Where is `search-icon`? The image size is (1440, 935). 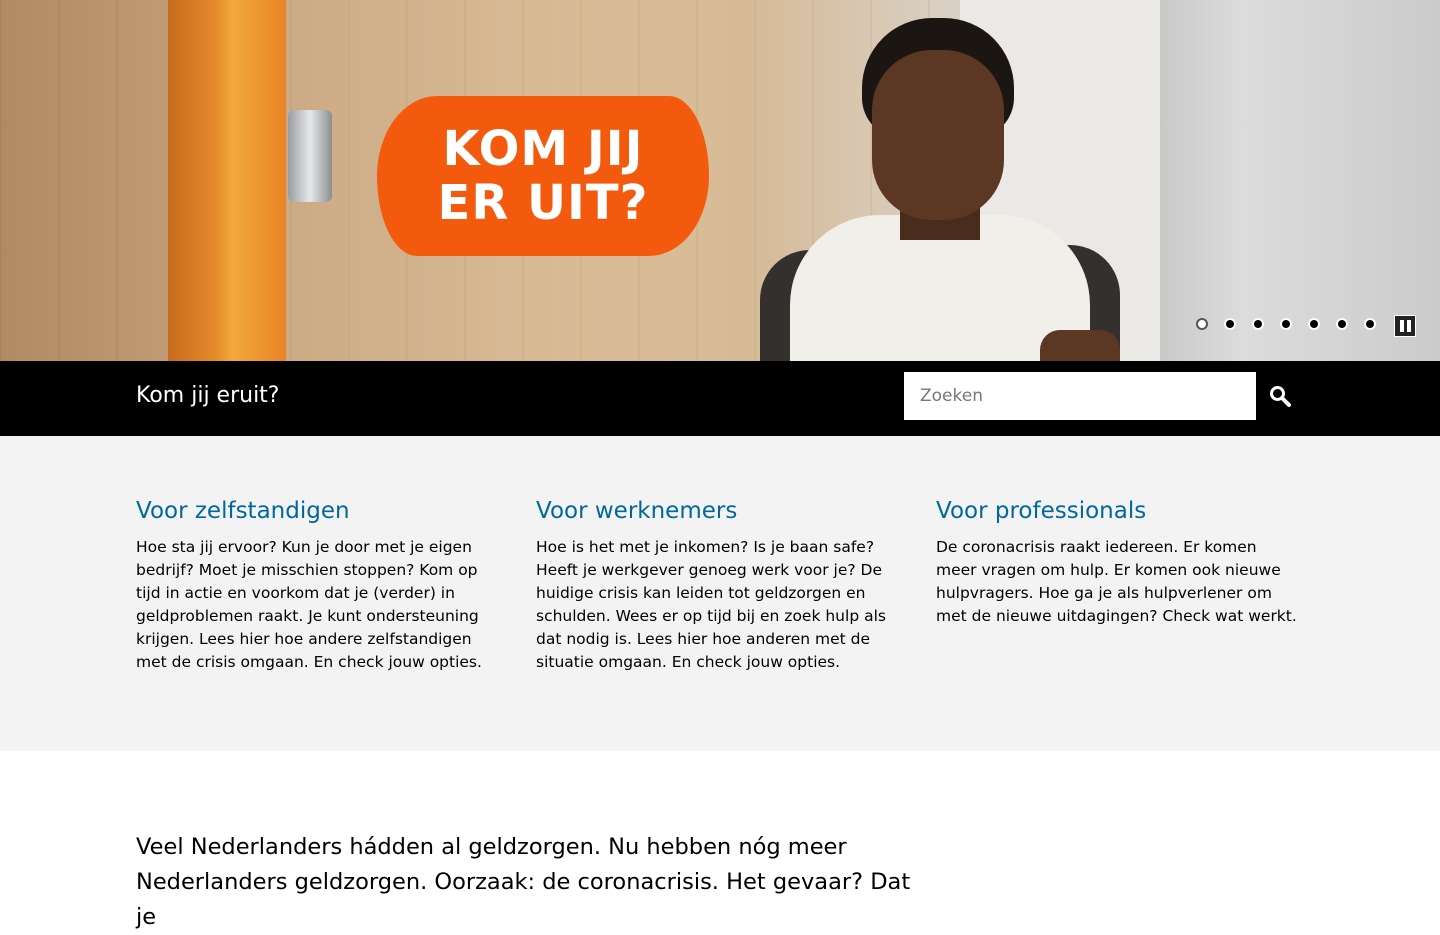
search-icon is located at coordinates (1280, 396).